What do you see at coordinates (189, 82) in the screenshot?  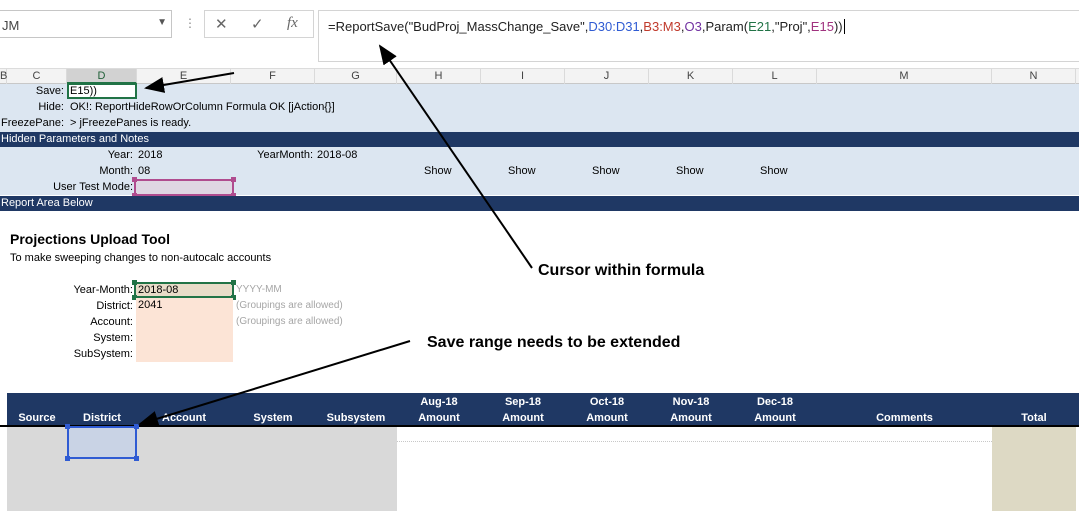 I see `arrow-to-save-cell` at bounding box center [189, 82].